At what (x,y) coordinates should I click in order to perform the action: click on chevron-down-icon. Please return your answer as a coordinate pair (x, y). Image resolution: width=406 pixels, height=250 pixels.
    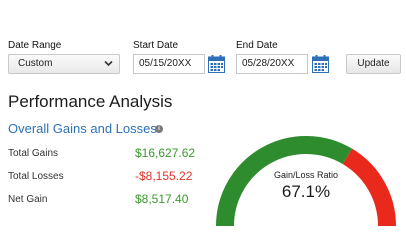
    Looking at the image, I should click on (108, 63).